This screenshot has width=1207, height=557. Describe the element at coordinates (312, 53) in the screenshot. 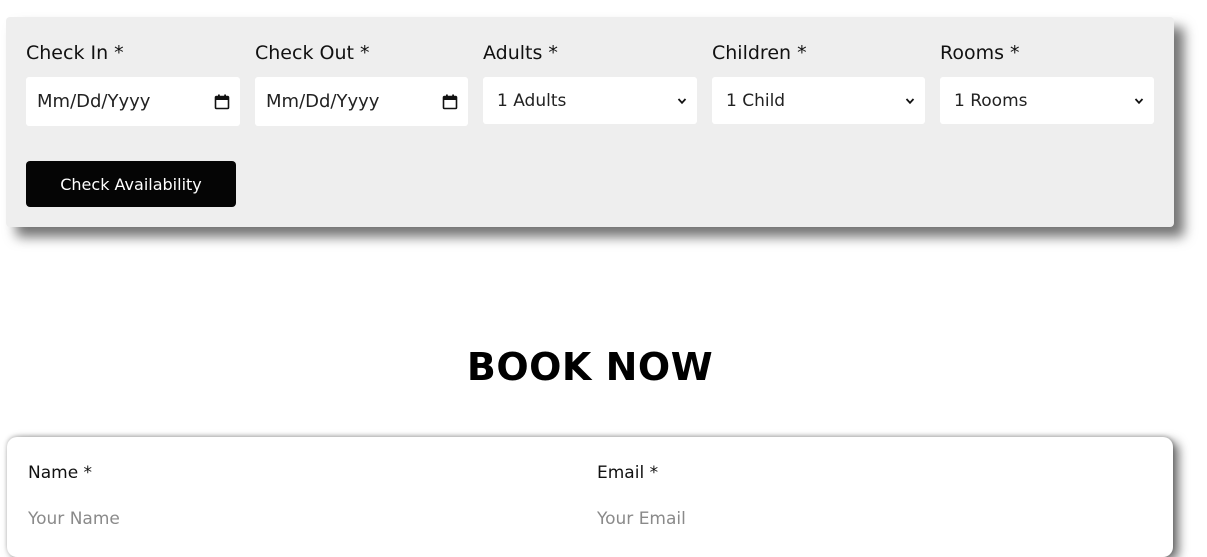

I see `check-out-label: Check Out *` at that location.